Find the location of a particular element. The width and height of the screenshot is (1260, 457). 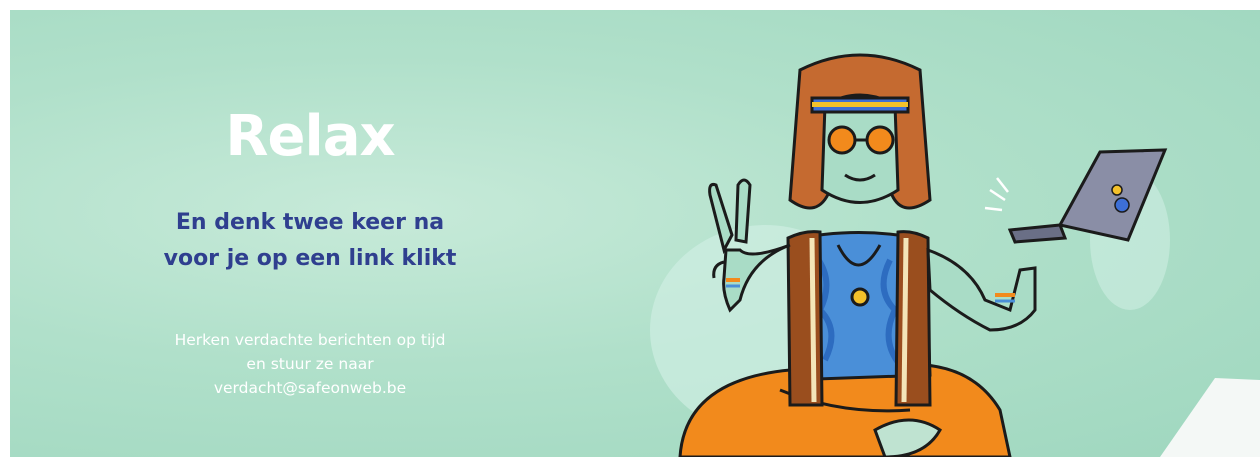

banner-headline: Relax is located at coordinates (310, 136).